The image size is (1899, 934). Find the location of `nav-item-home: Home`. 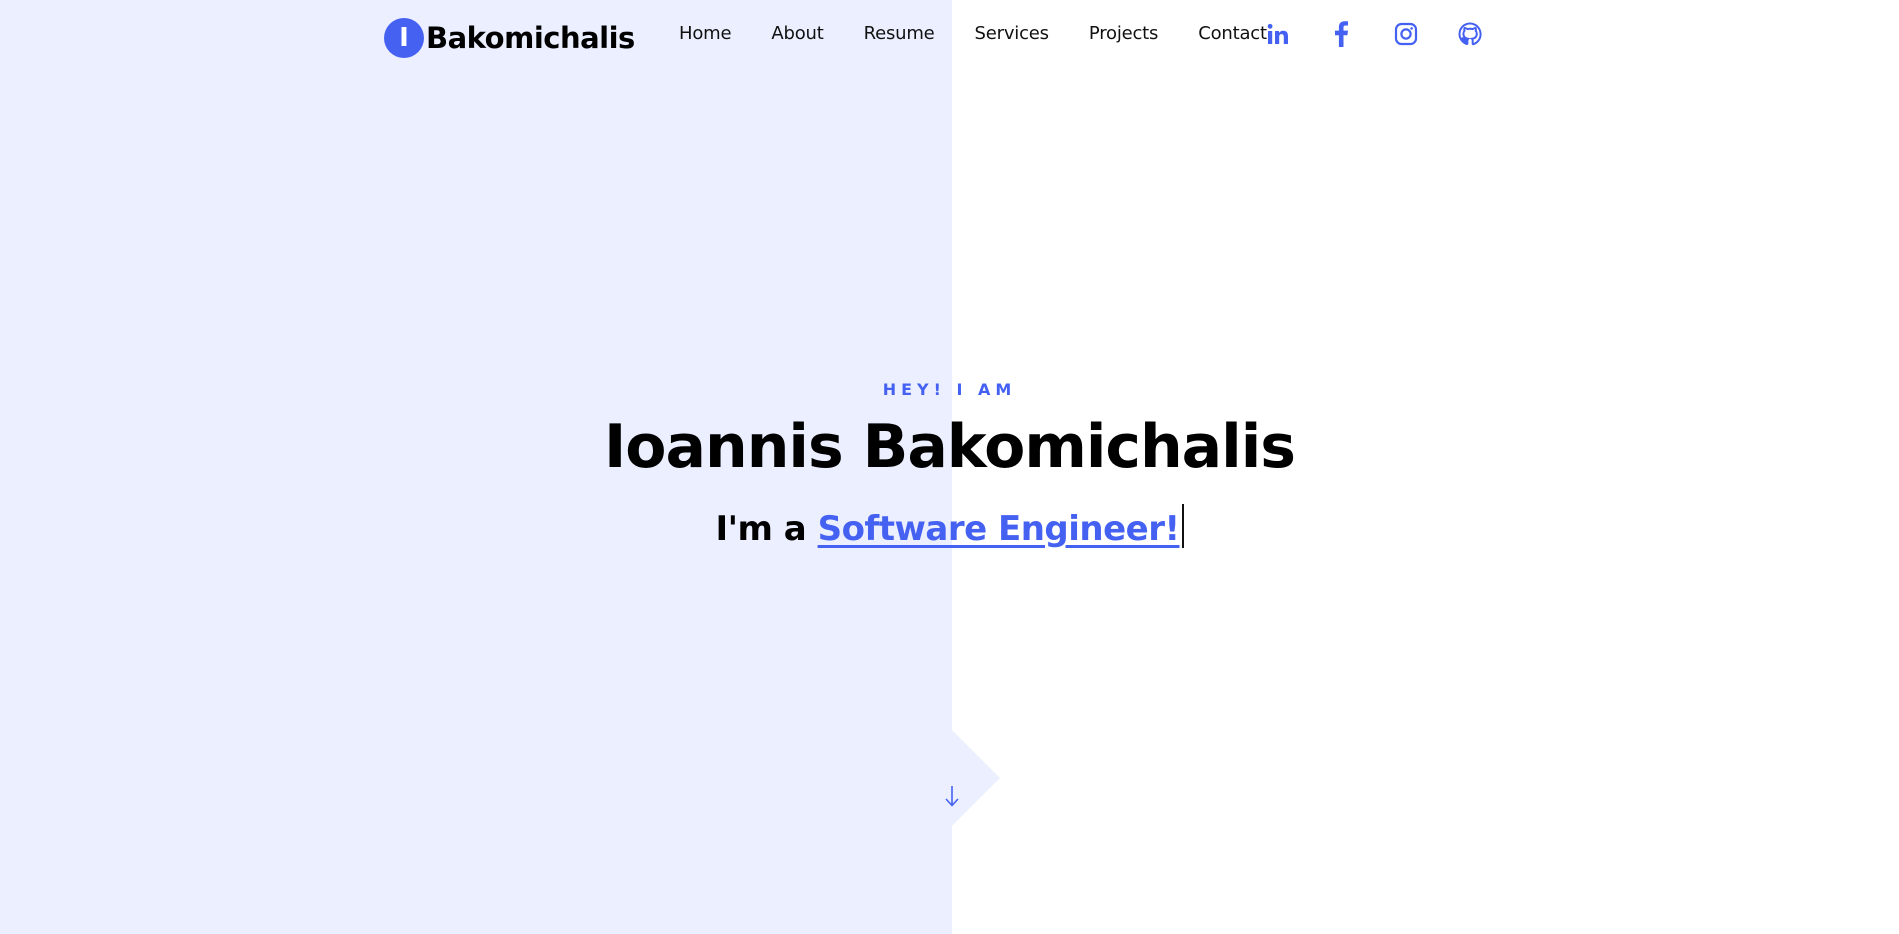

nav-item-home: Home is located at coordinates (705, 34).